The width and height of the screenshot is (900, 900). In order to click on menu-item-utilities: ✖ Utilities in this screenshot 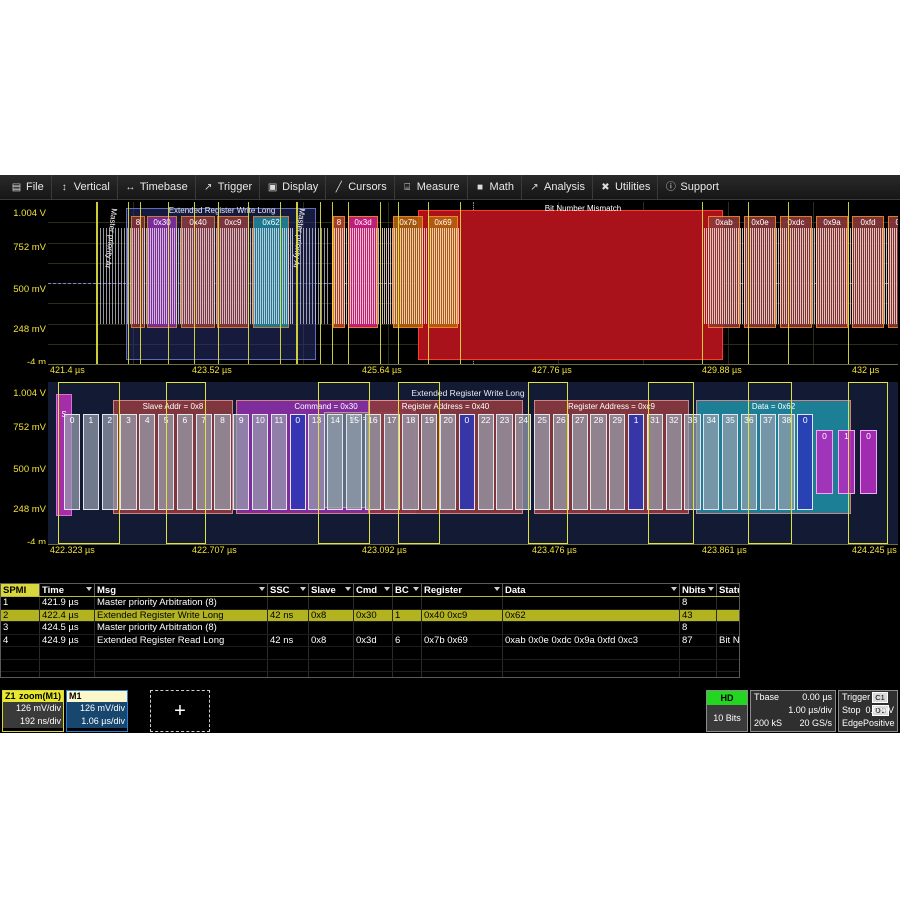, I will do `click(626, 187)`.